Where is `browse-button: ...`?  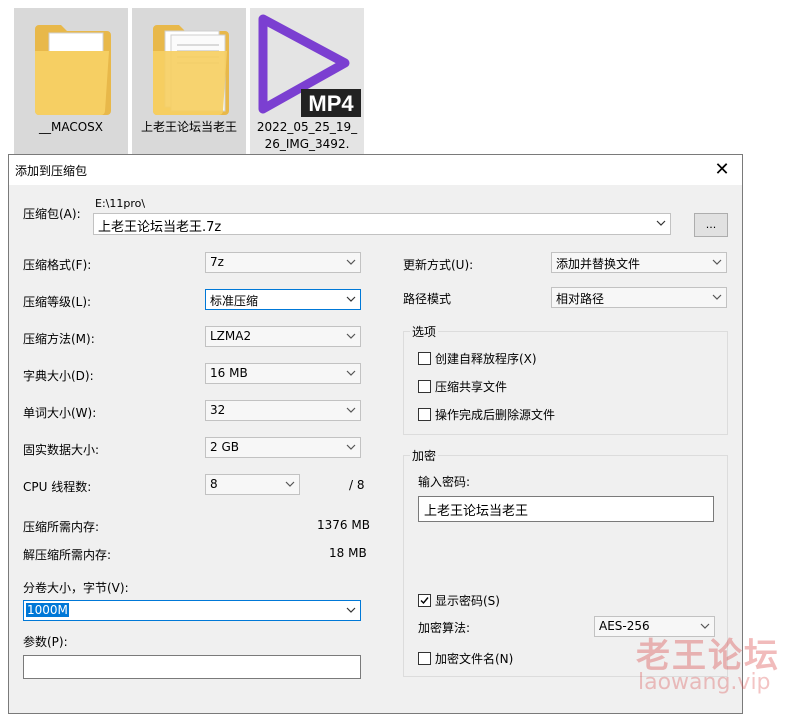 browse-button: ... is located at coordinates (711, 225).